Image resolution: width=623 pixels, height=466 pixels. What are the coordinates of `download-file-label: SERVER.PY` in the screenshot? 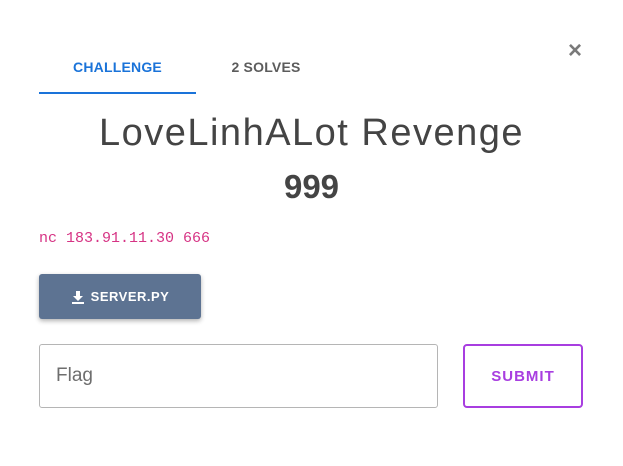 It's located at (130, 296).